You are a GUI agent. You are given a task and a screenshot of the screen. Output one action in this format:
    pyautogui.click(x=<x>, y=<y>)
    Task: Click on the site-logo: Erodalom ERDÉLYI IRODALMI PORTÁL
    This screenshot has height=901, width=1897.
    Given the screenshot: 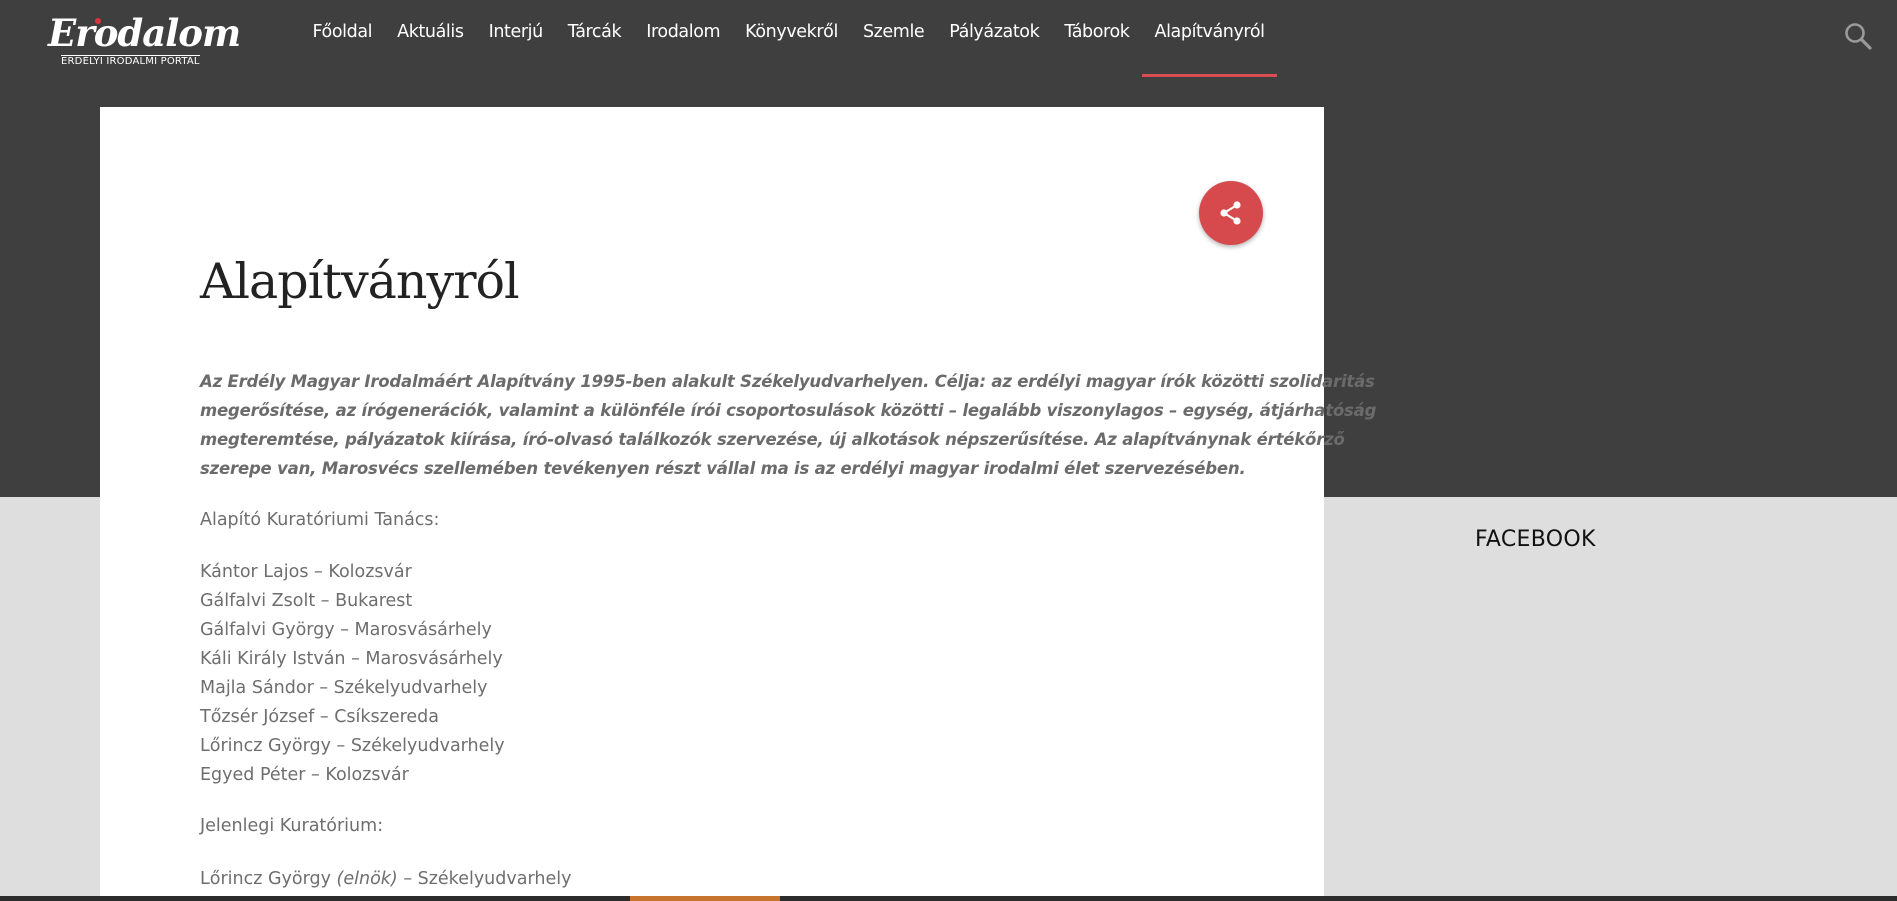 What is the action you would take?
    pyautogui.click(x=144, y=38)
    